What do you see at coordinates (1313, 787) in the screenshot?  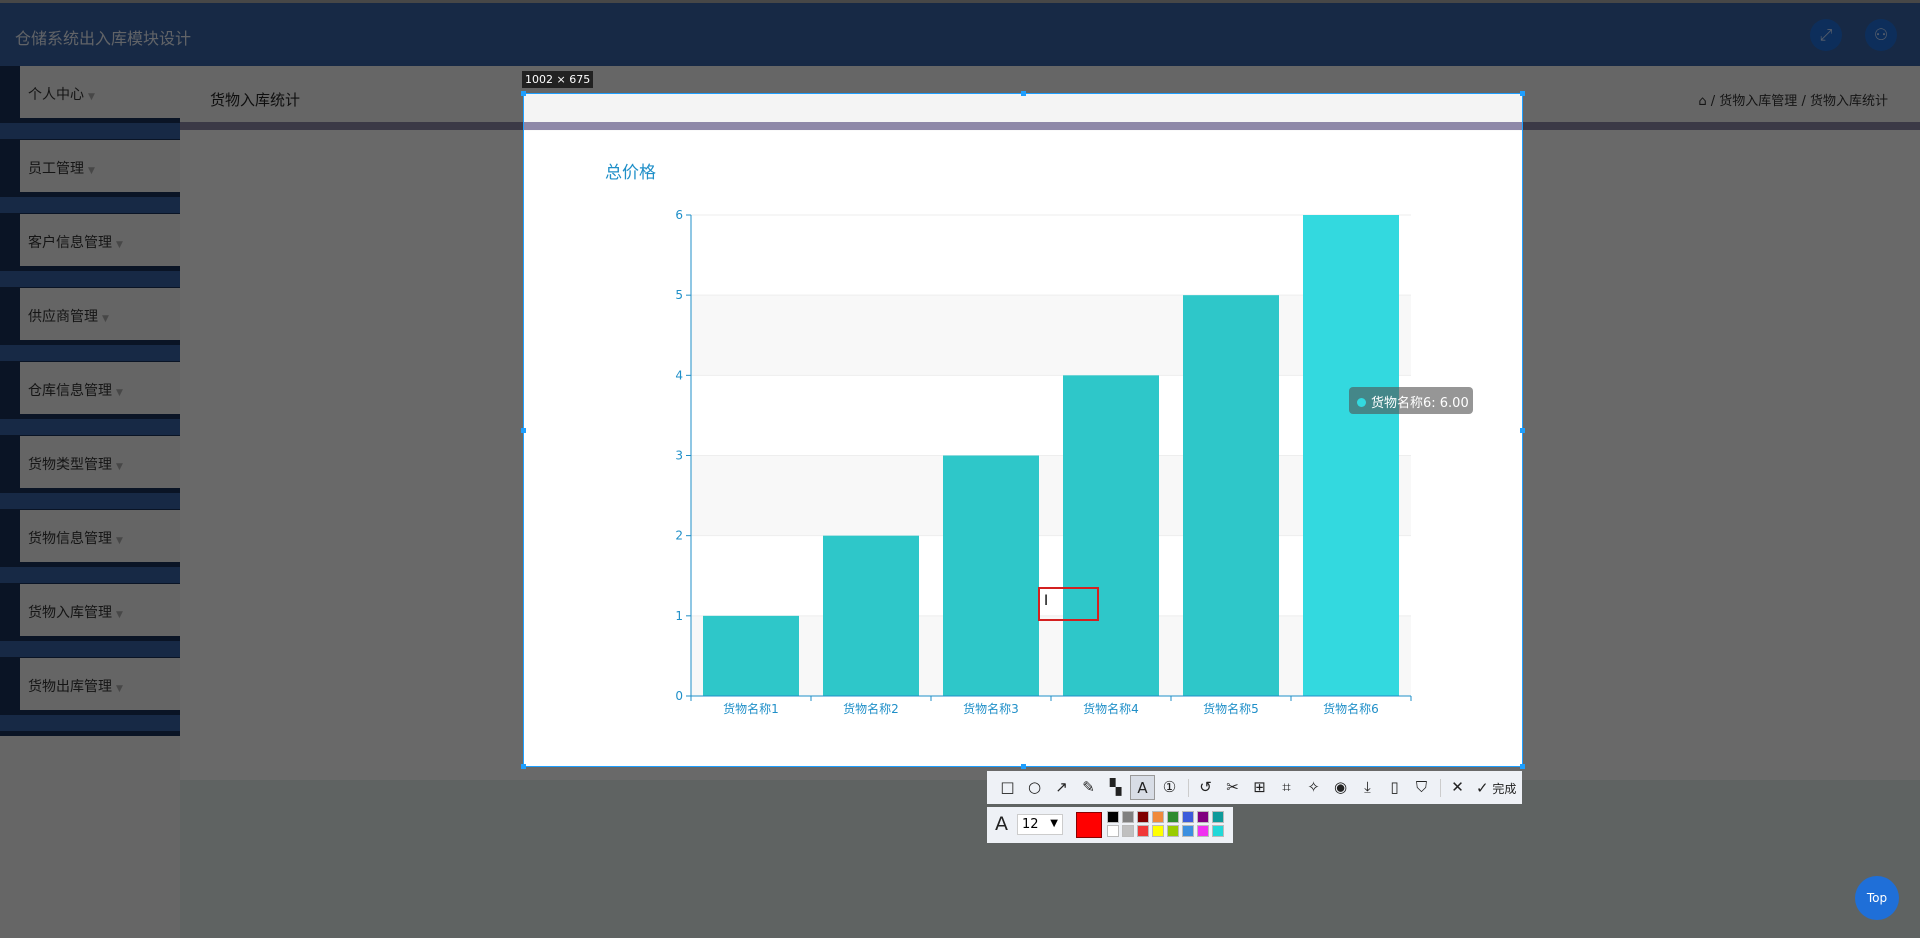 I see `pin-icon: ✧` at bounding box center [1313, 787].